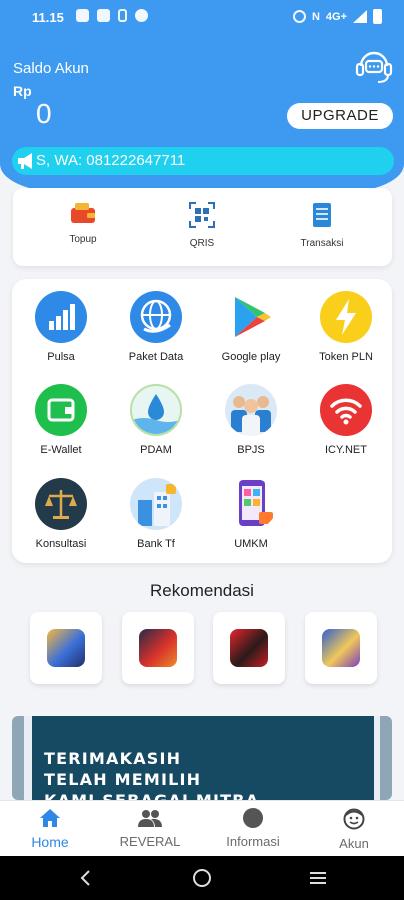 Image resolution: width=404 pixels, height=900 pixels. I want to click on service-label: Token PLN, so click(346, 357).